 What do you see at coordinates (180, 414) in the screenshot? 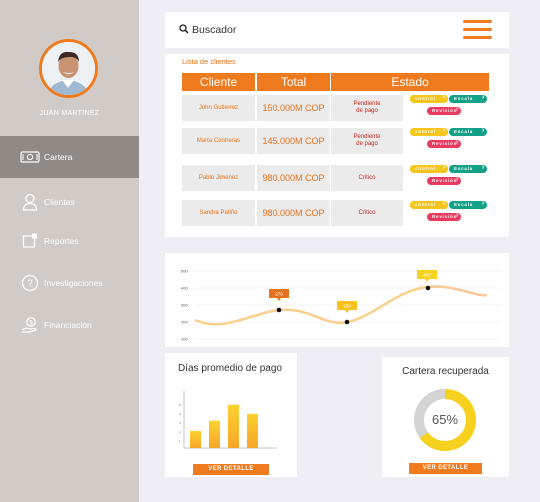
I see `y-tick-label: 4` at bounding box center [180, 414].